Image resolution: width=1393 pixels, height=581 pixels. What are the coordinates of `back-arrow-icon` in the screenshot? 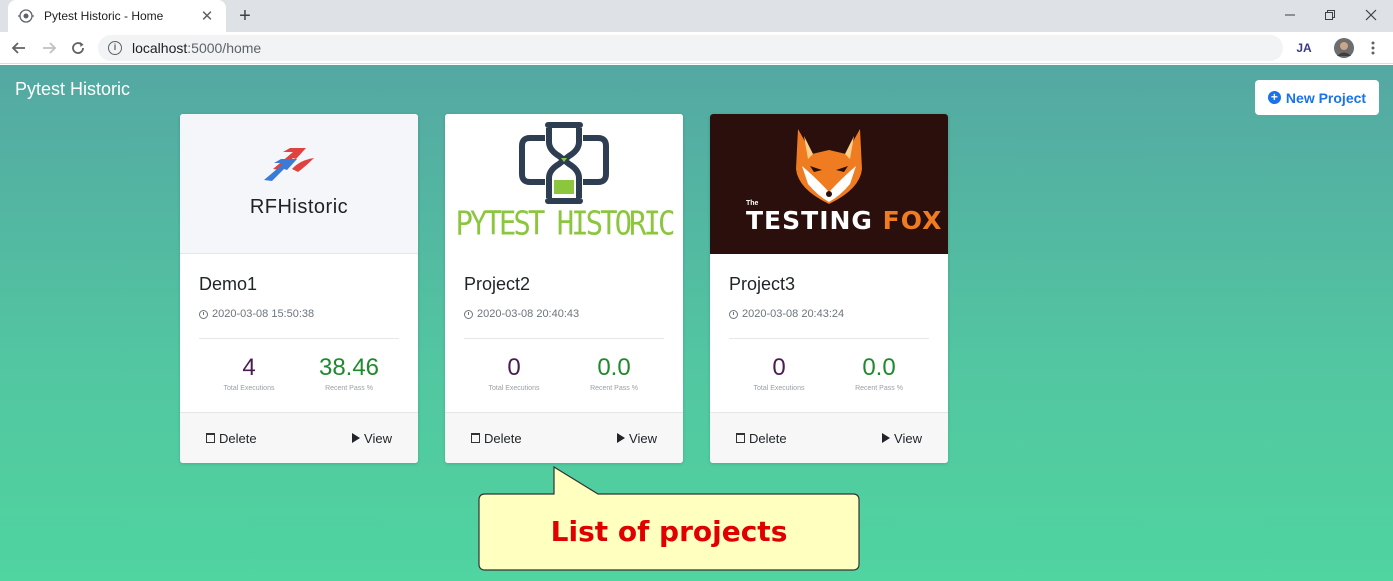 It's located at (19, 48).